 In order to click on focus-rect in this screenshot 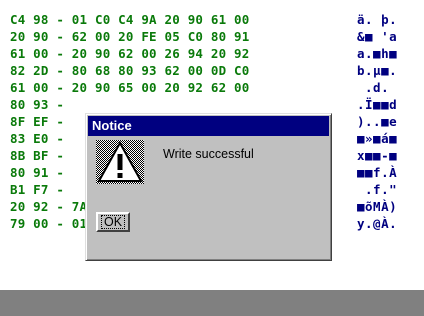, I will do `click(113, 222)`.